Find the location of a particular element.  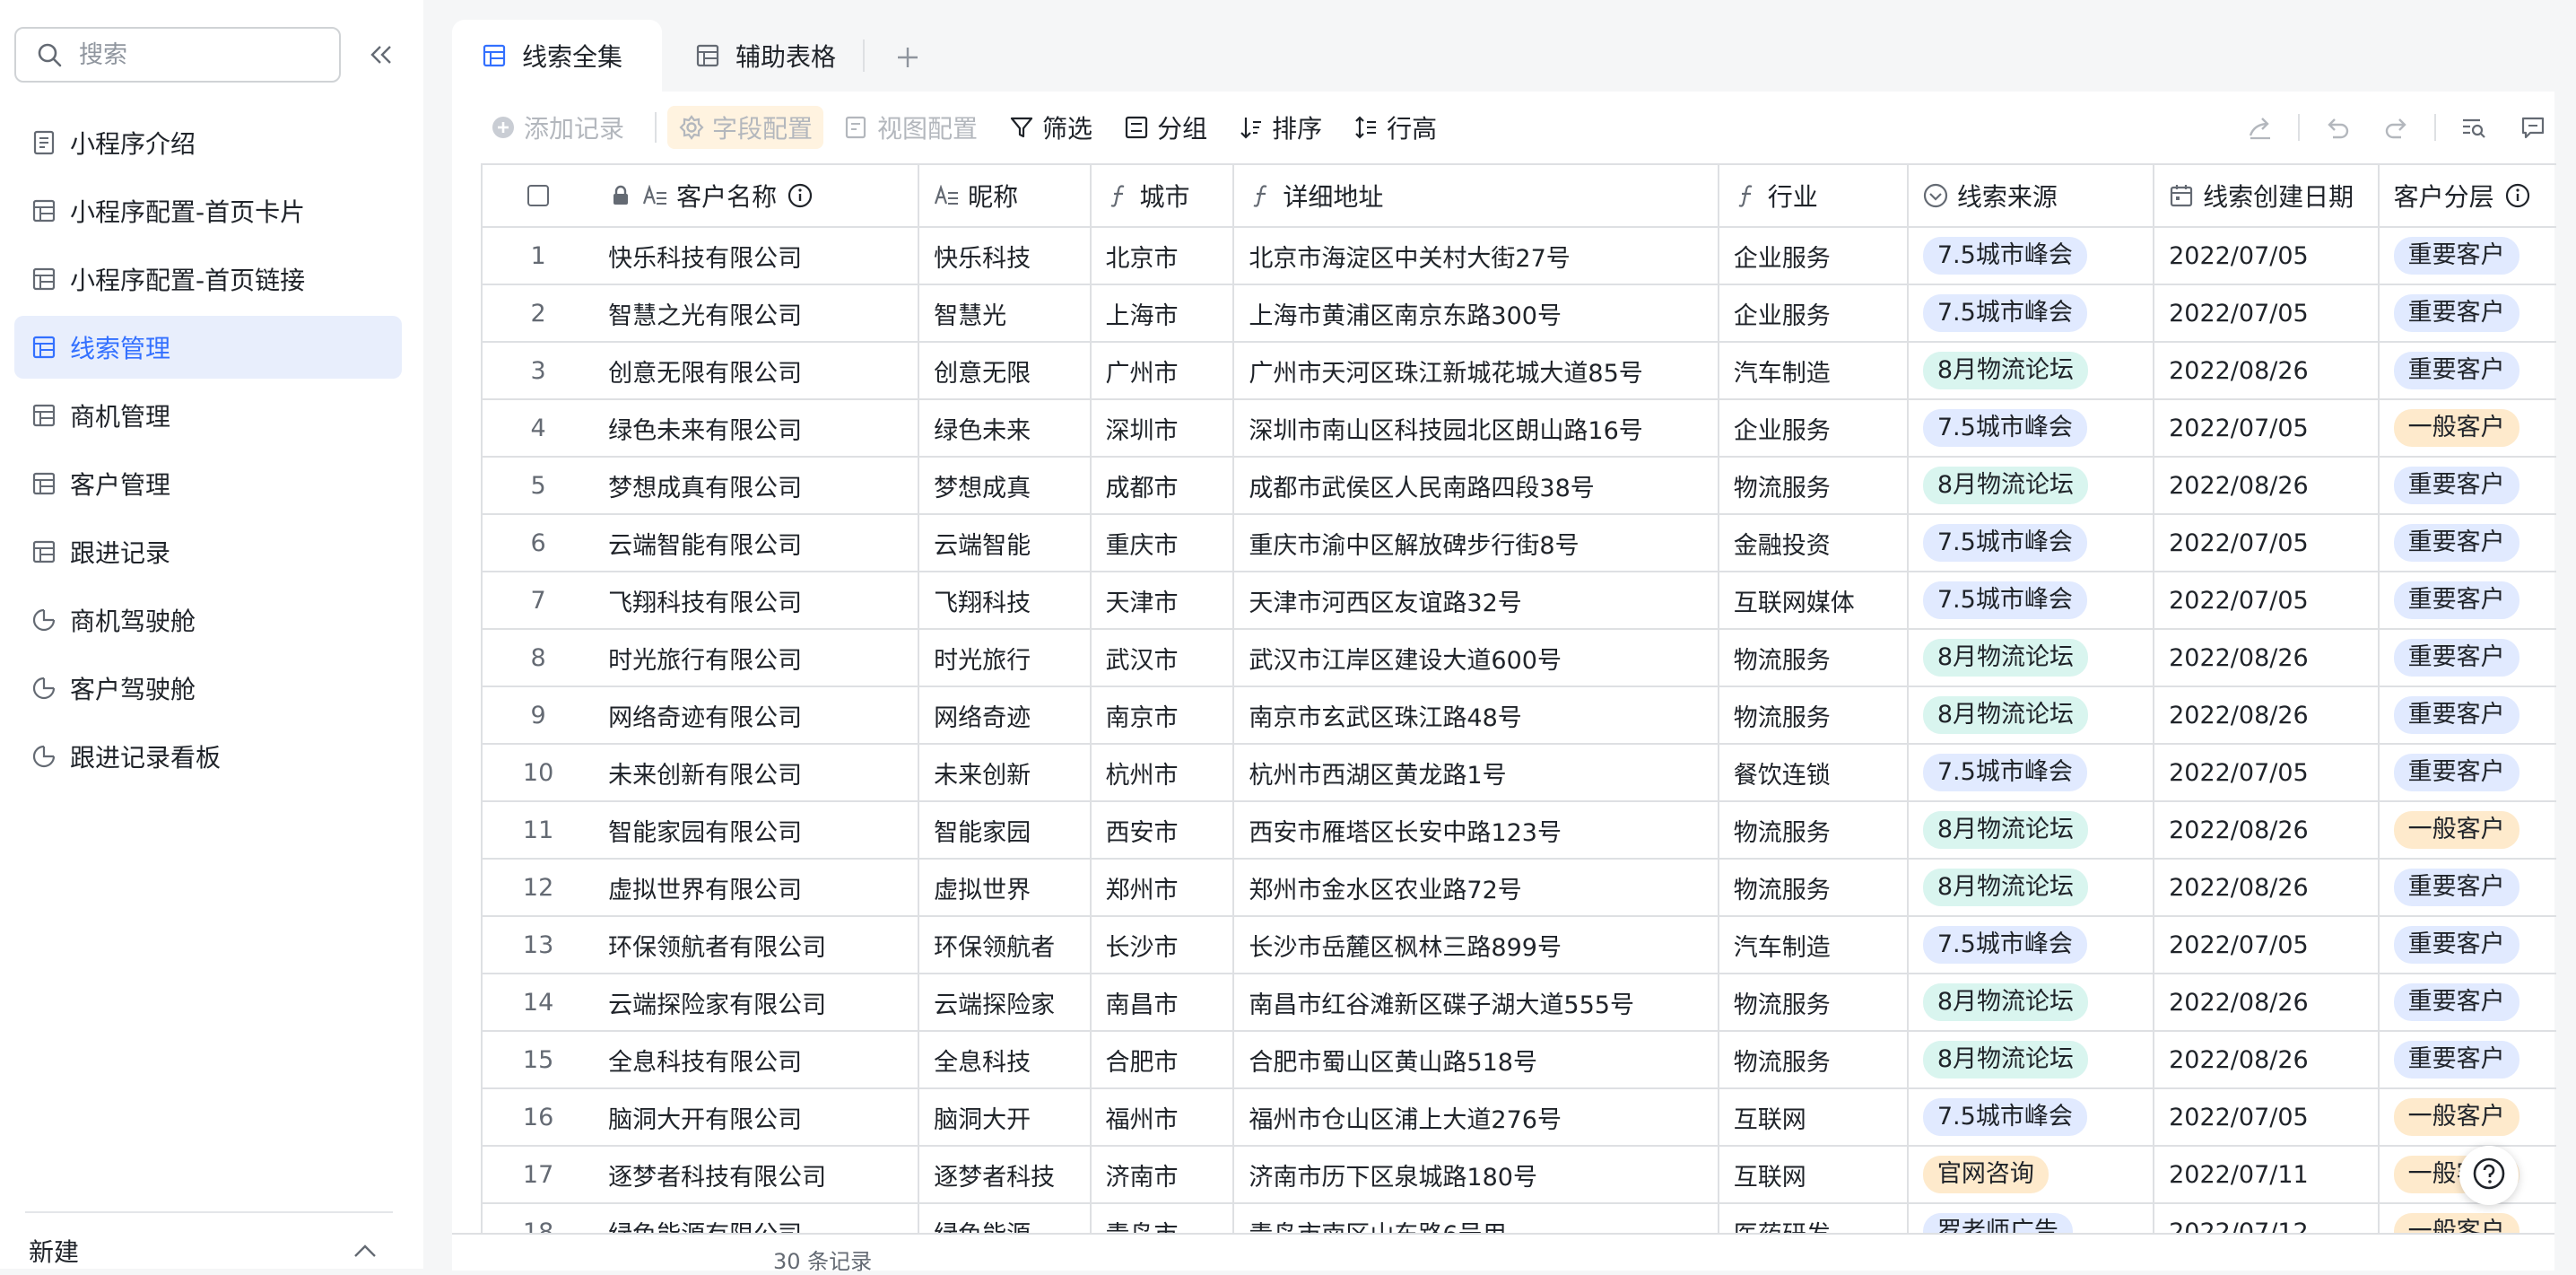

cell-address: 郑州市金水区农业路72号 is located at coordinates (1476, 887).